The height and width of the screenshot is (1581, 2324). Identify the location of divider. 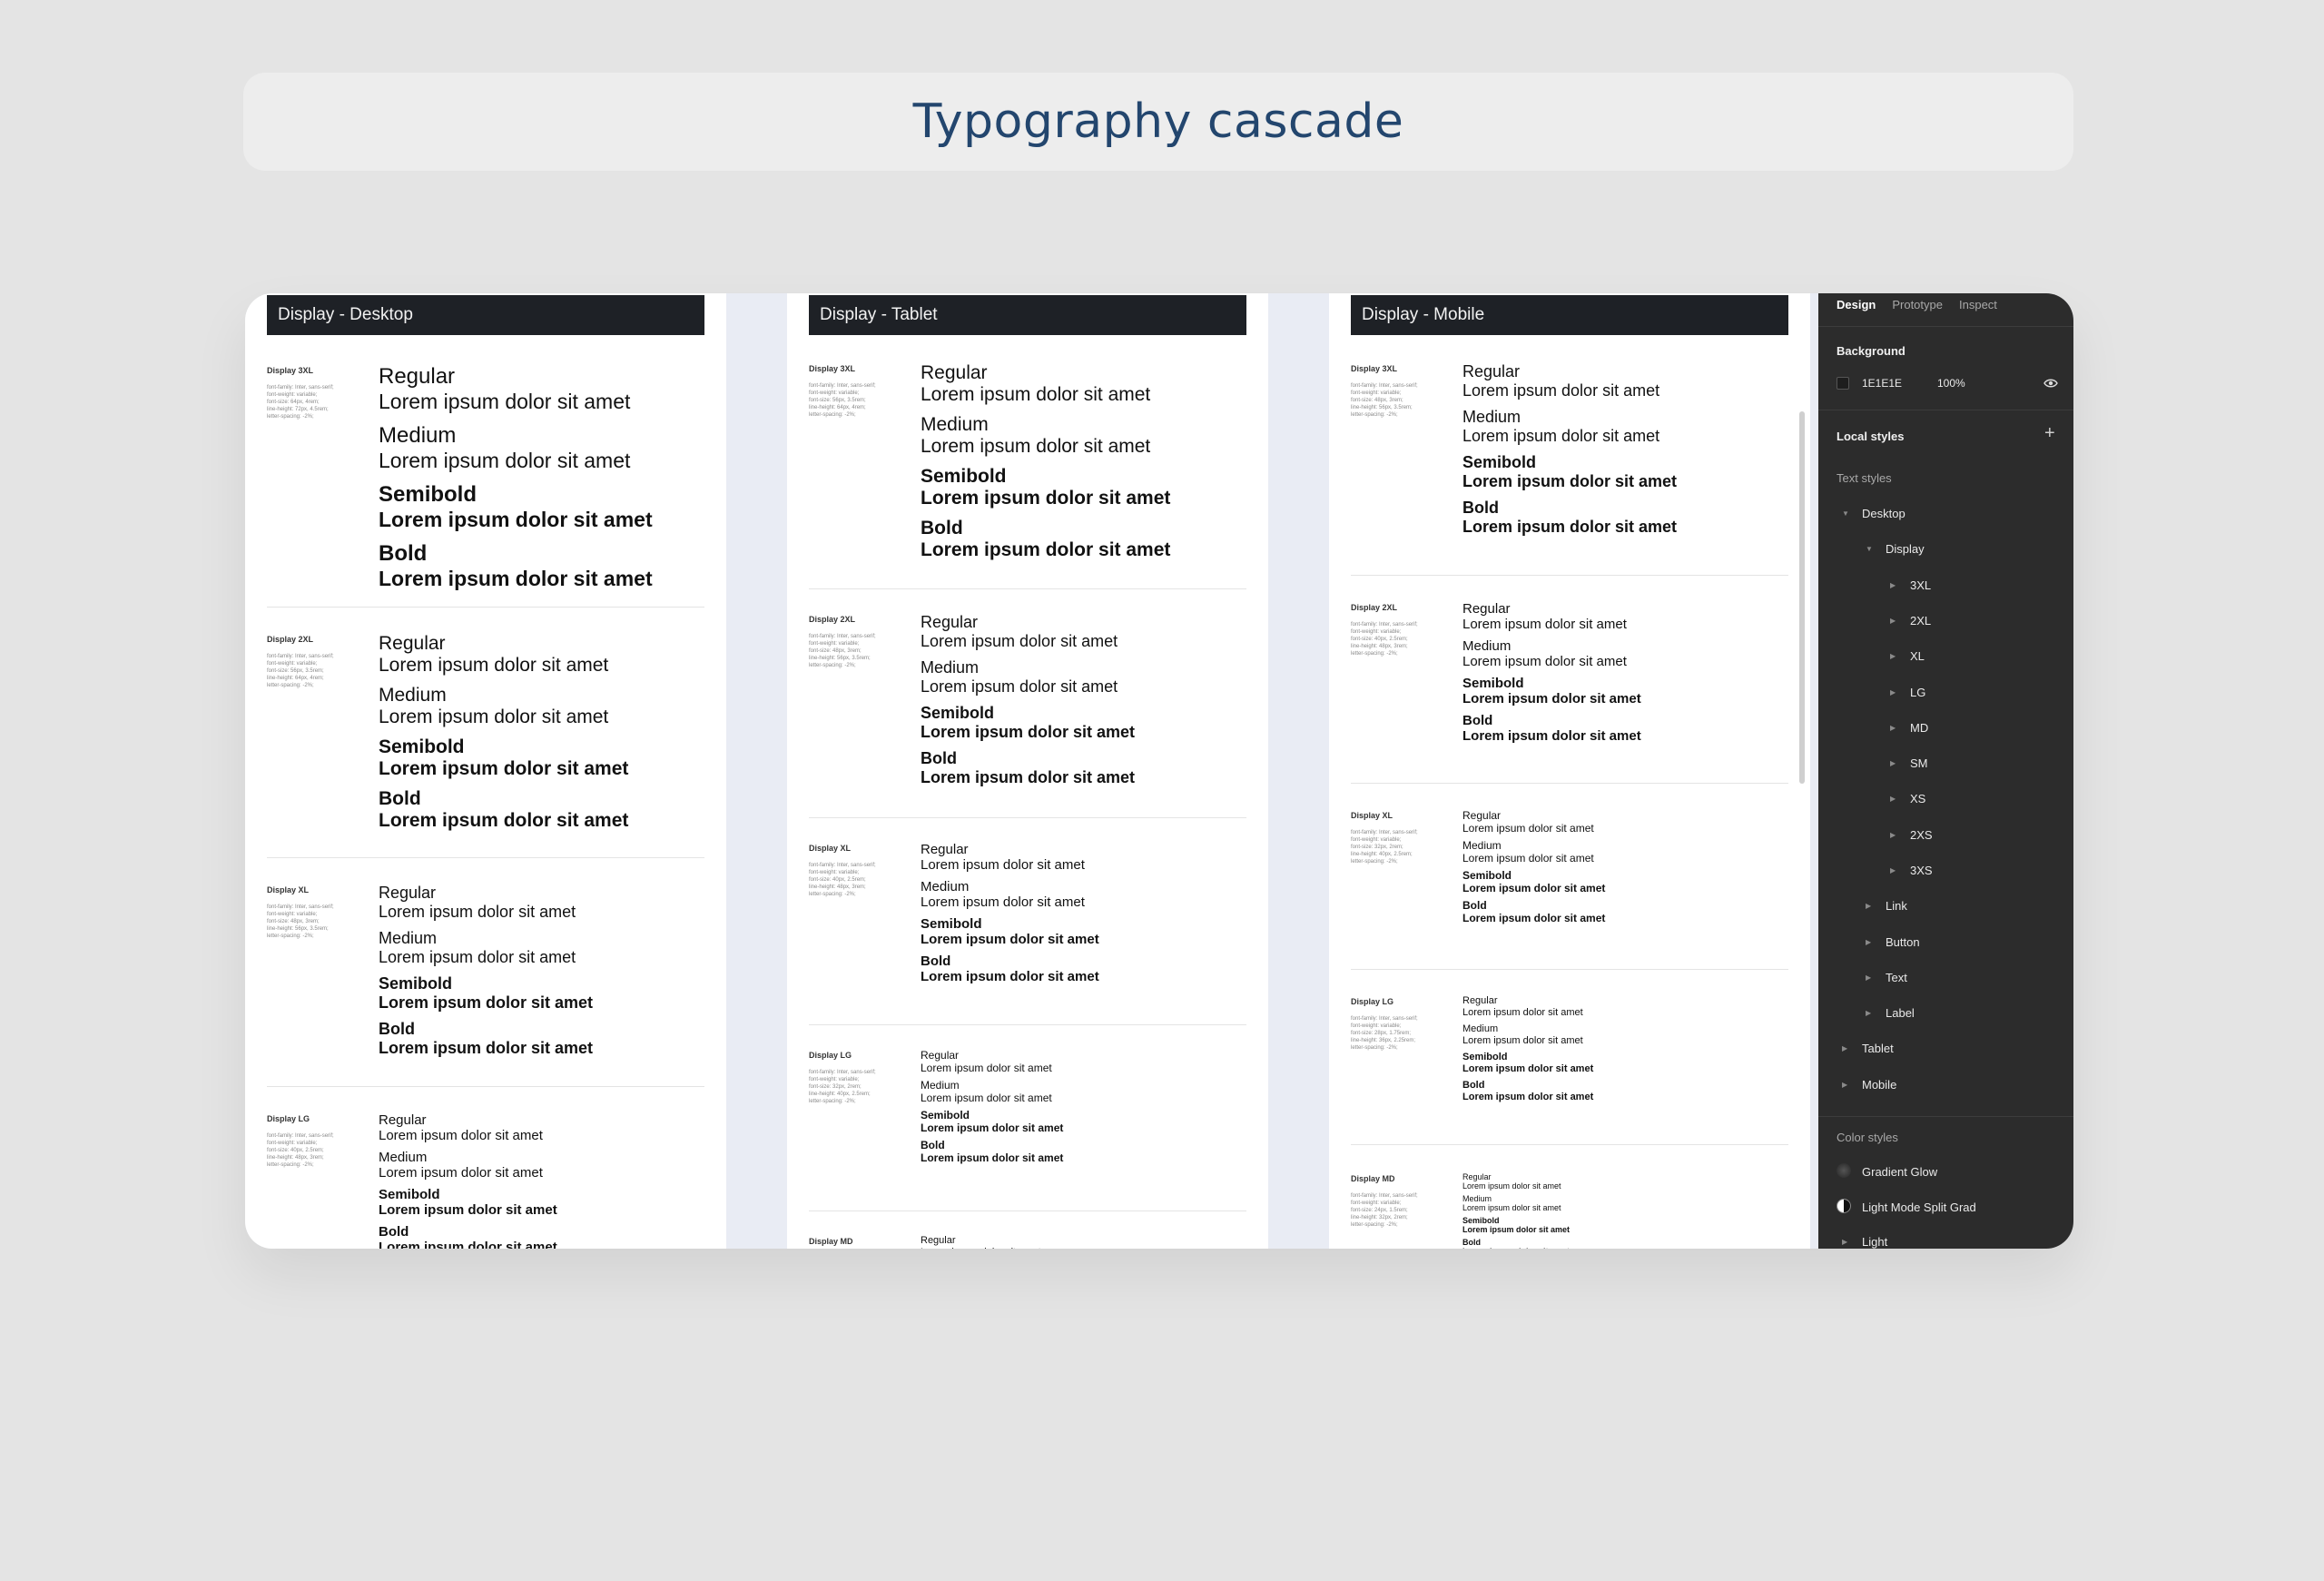
(1945, 326).